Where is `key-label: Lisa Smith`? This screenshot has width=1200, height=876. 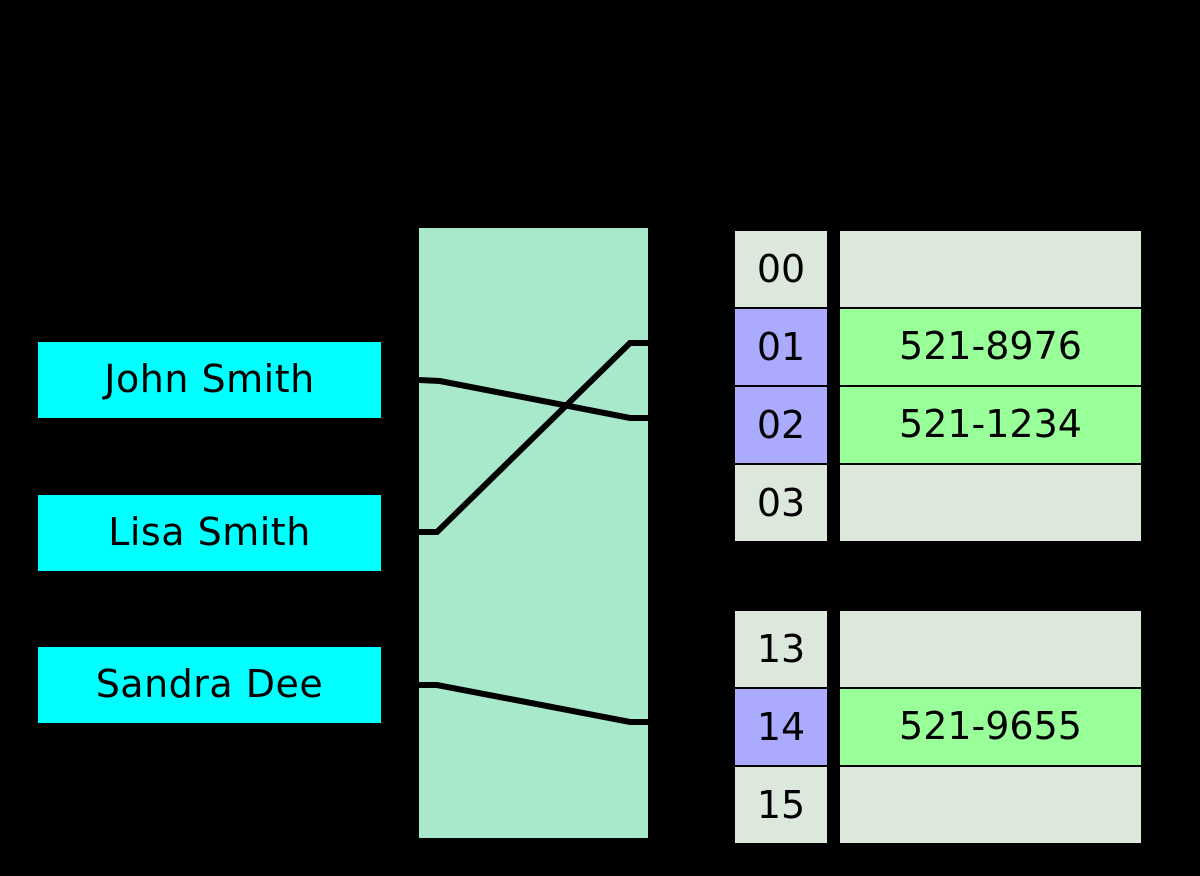 key-label: Lisa Smith is located at coordinates (209, 532).